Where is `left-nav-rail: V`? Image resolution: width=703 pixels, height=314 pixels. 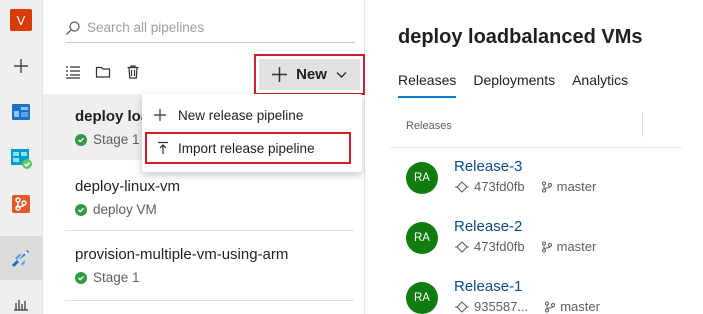
left-nav-rail: V is located at coordinates (21, 157).